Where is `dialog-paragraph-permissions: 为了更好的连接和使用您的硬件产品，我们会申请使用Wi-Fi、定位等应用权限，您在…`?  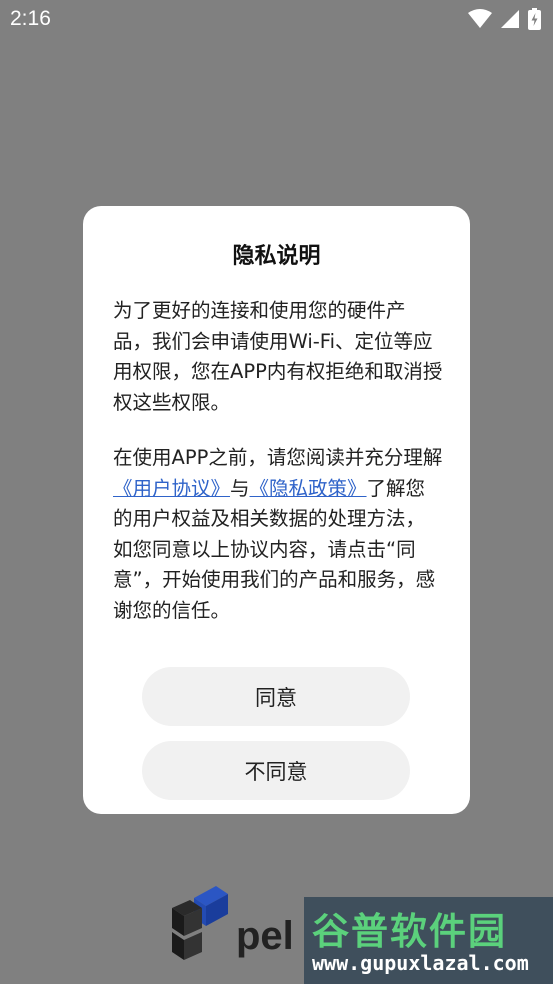 dialog-paragraph-permissions: 为了更好的连接和使用您的硬件产品，我们会申请使用Wi-Fi、定位等应用权限，您在… is located at coordinates (278, 356).